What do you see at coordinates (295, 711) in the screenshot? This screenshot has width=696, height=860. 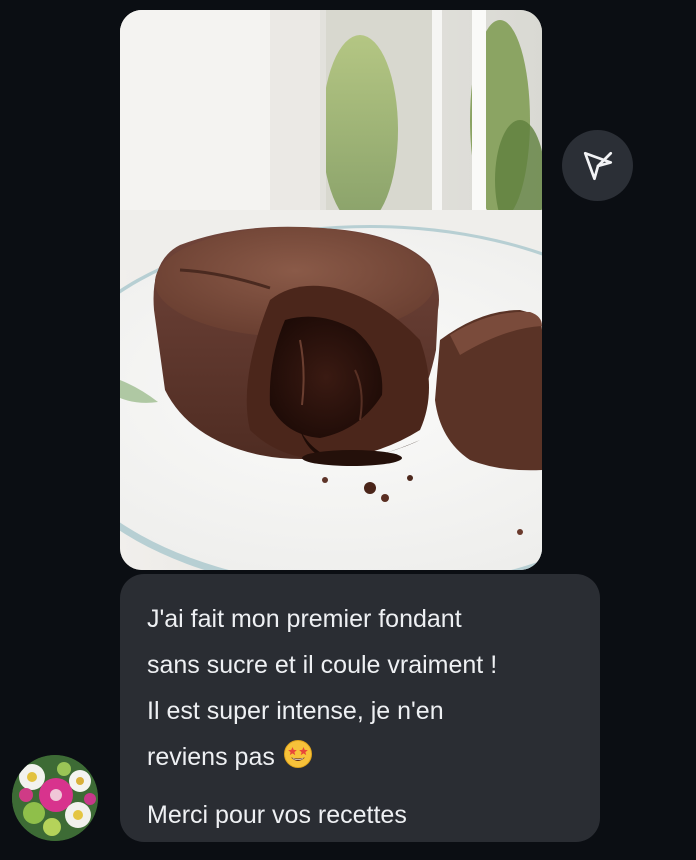 I see `message-line: Il est super intense, je n'en` at bounding box center [295, 711].